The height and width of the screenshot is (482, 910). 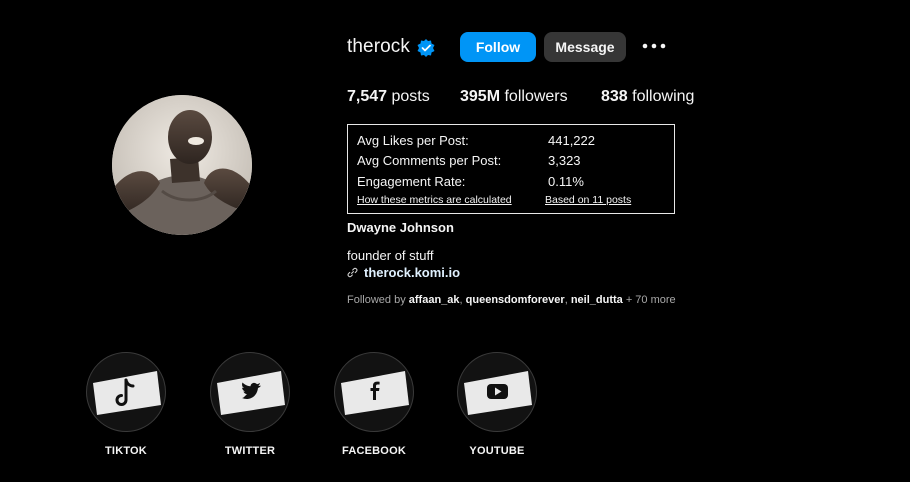 I want to click on posts-label: posts, so click(x=410, y=96).